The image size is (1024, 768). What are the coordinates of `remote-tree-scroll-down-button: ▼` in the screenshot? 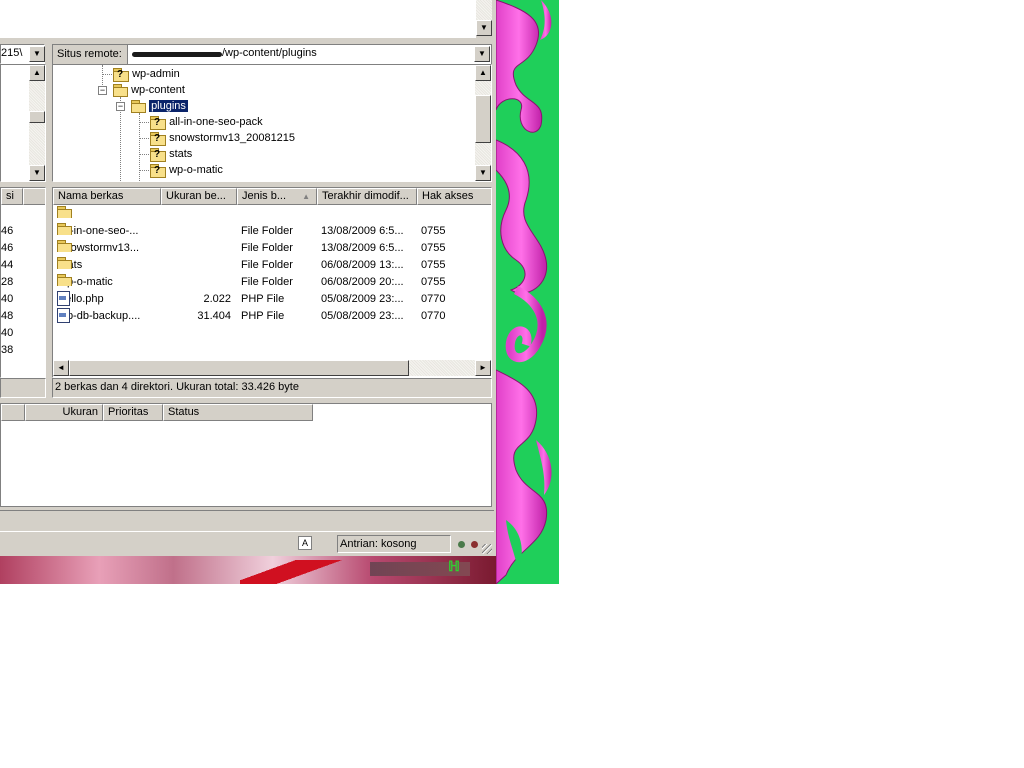 It's located at (483, 173).